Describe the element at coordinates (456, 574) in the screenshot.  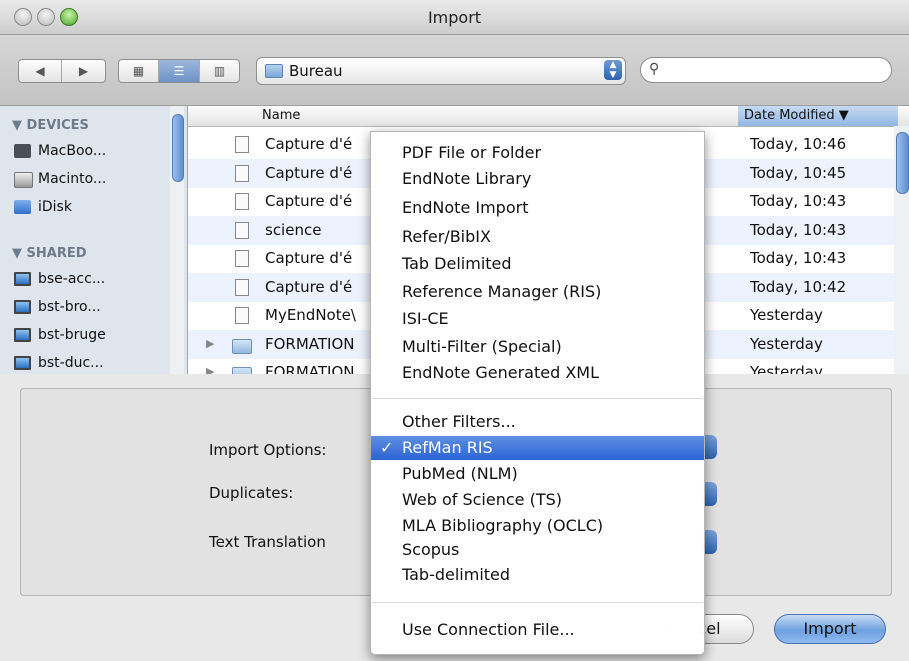
I see `menu-item-label: Tab-delimited` at that location.